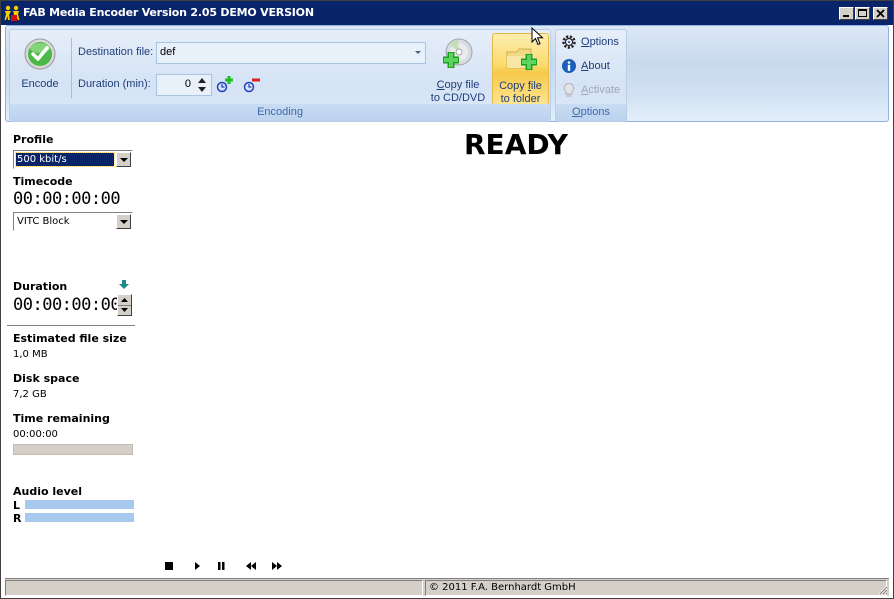 Image resolution: width=894 pixels, height=599 pixels. What do you see at coordinates (882, 589) in the screenshot?
I see `resize-grip-icon` at bounding box center [882, 589].